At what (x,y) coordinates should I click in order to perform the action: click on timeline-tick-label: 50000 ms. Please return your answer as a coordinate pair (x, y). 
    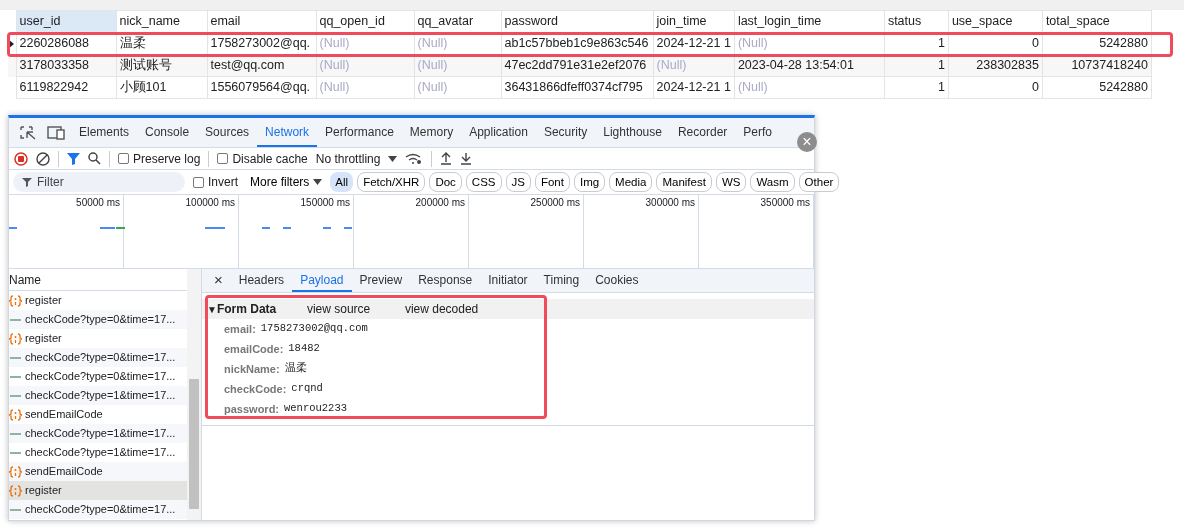
    Looking at the image, I should click on (98, 202).